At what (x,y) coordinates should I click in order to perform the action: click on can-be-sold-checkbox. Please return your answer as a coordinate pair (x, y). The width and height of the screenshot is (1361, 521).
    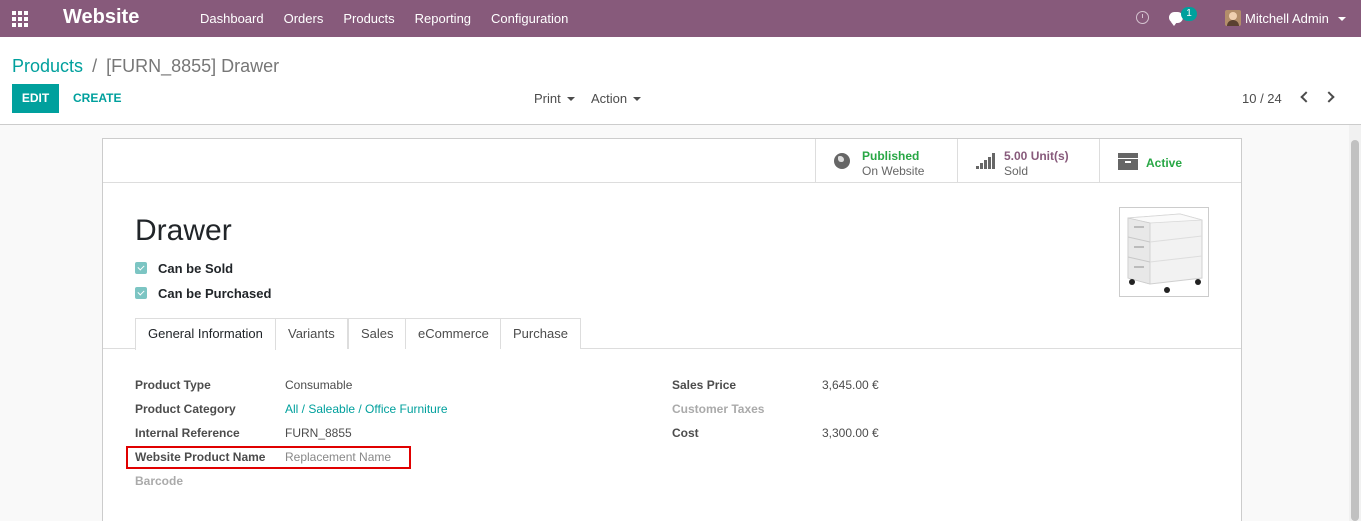
    Looking at the image, I should click on (141, 268).